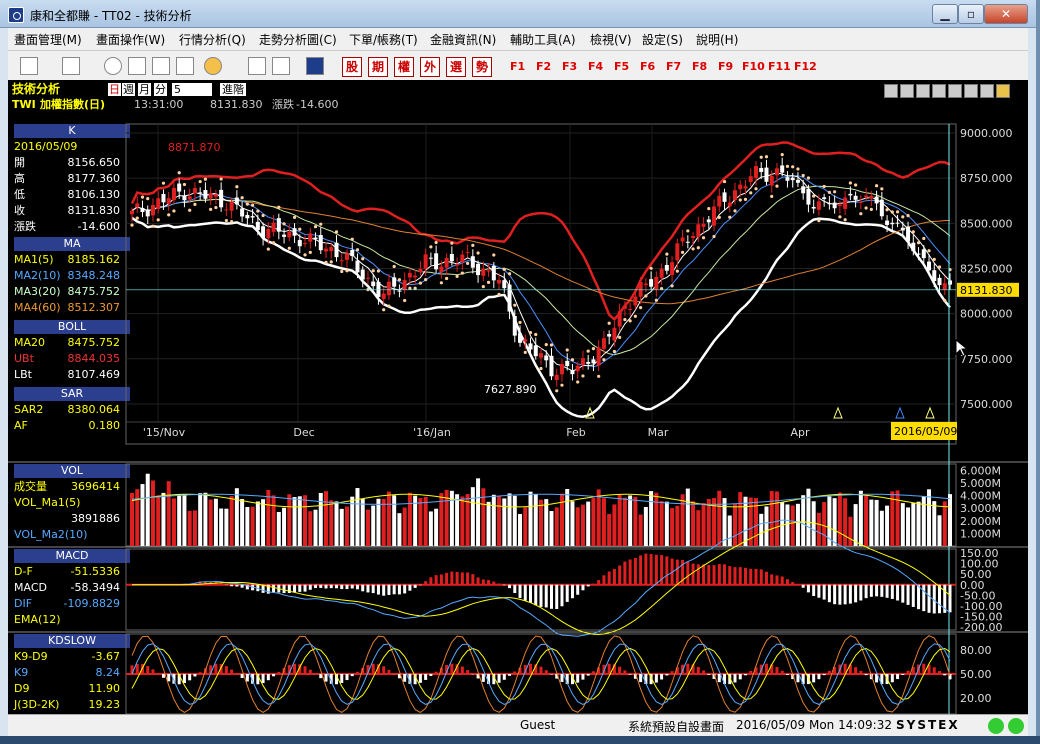 The width and height of the screenshot is (1040, 744). I want to click on menu-trend-chart: 走勢分析圖(C), so click(298, 39).